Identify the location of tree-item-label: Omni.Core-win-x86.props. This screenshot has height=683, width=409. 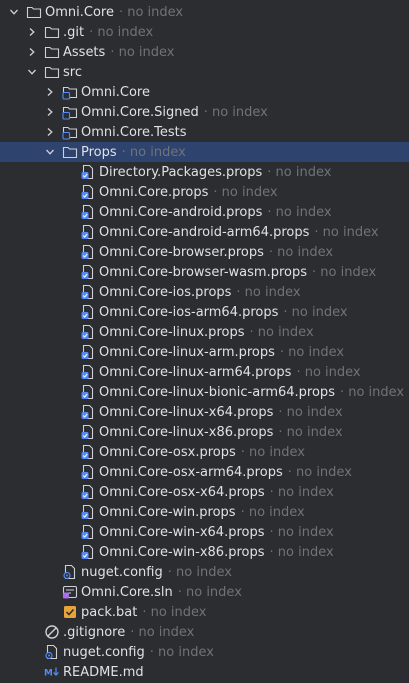
(182, 552).